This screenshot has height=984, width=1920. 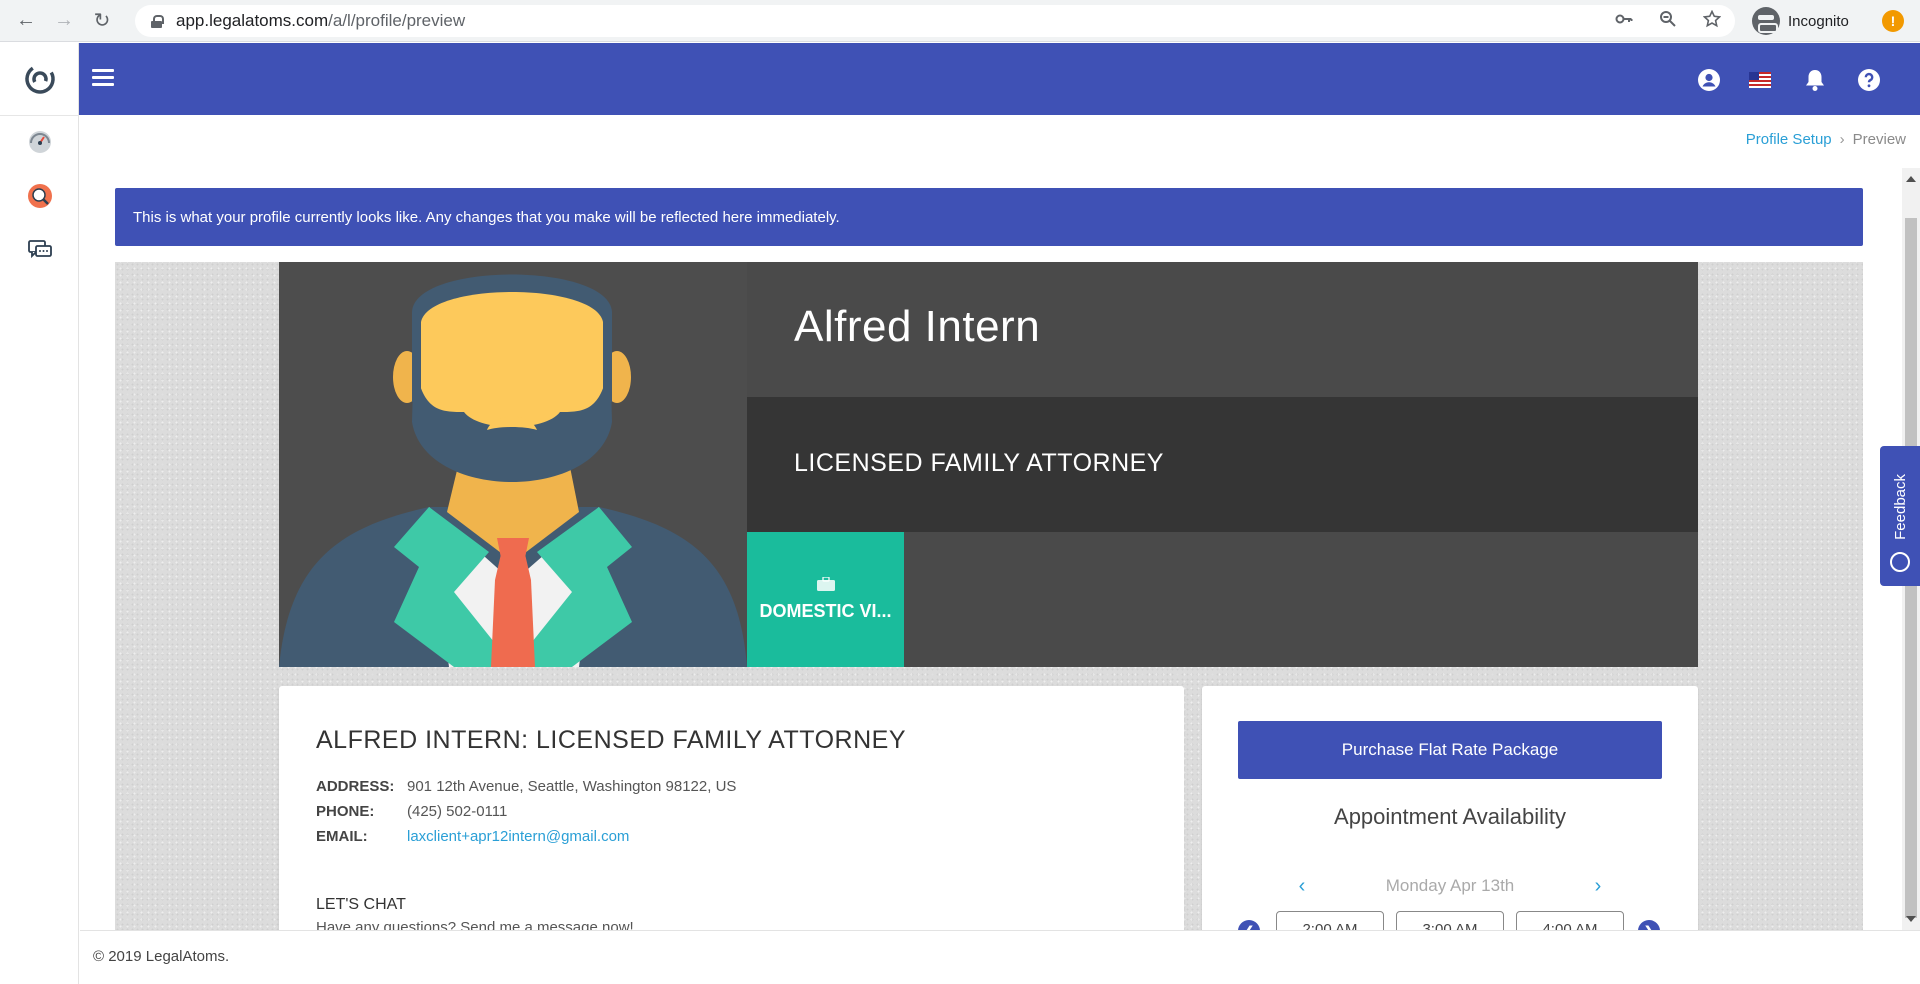 I want to click on browser-update-icon: !, so click(x=1893, y=21).